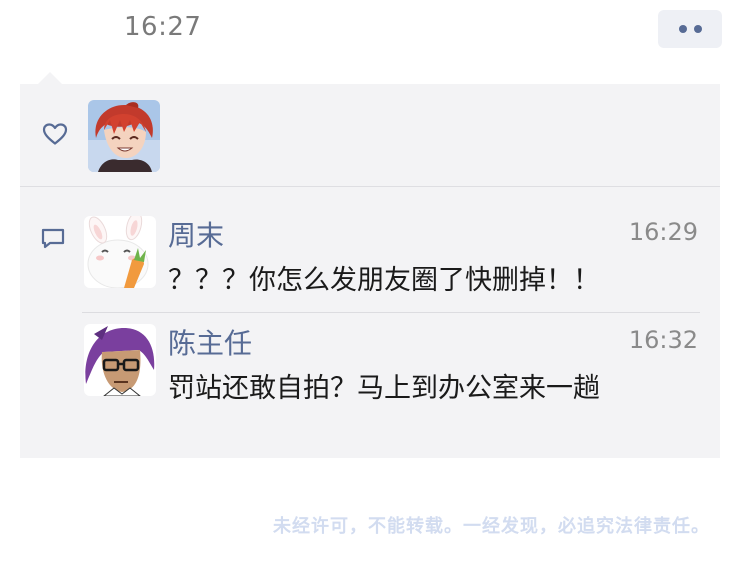 This screenshot has height=586, width=750. Describe the element at coordinates (663, 232) in the screenshot. I see `comment-time: 16:29` at that location.